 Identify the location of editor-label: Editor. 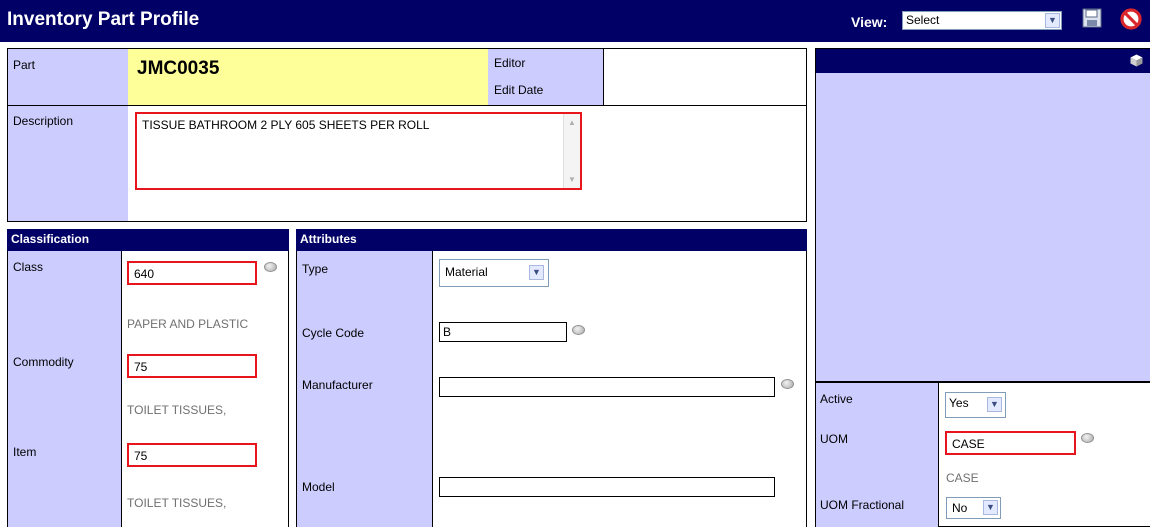
(510, 63).